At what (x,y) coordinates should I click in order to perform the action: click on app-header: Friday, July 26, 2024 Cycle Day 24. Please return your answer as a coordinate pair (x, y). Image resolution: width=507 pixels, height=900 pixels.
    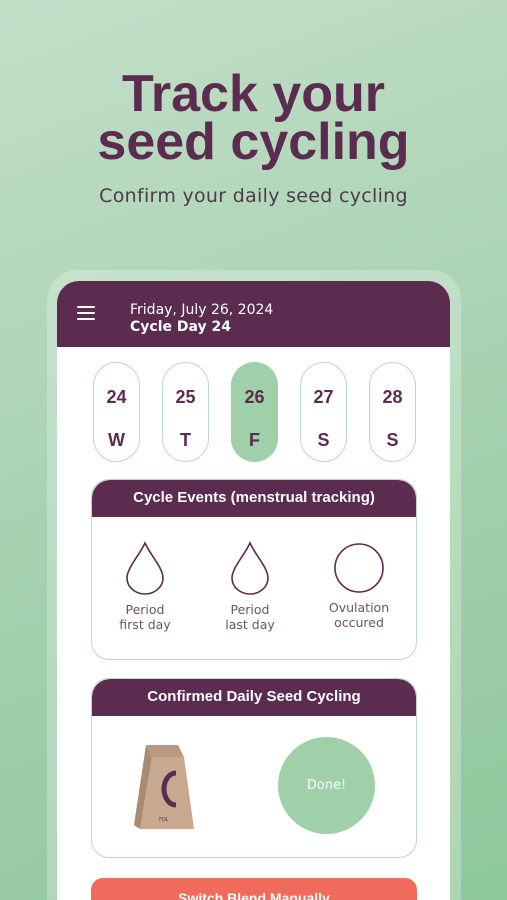
    Looking at the image, I should click on (253, 314).